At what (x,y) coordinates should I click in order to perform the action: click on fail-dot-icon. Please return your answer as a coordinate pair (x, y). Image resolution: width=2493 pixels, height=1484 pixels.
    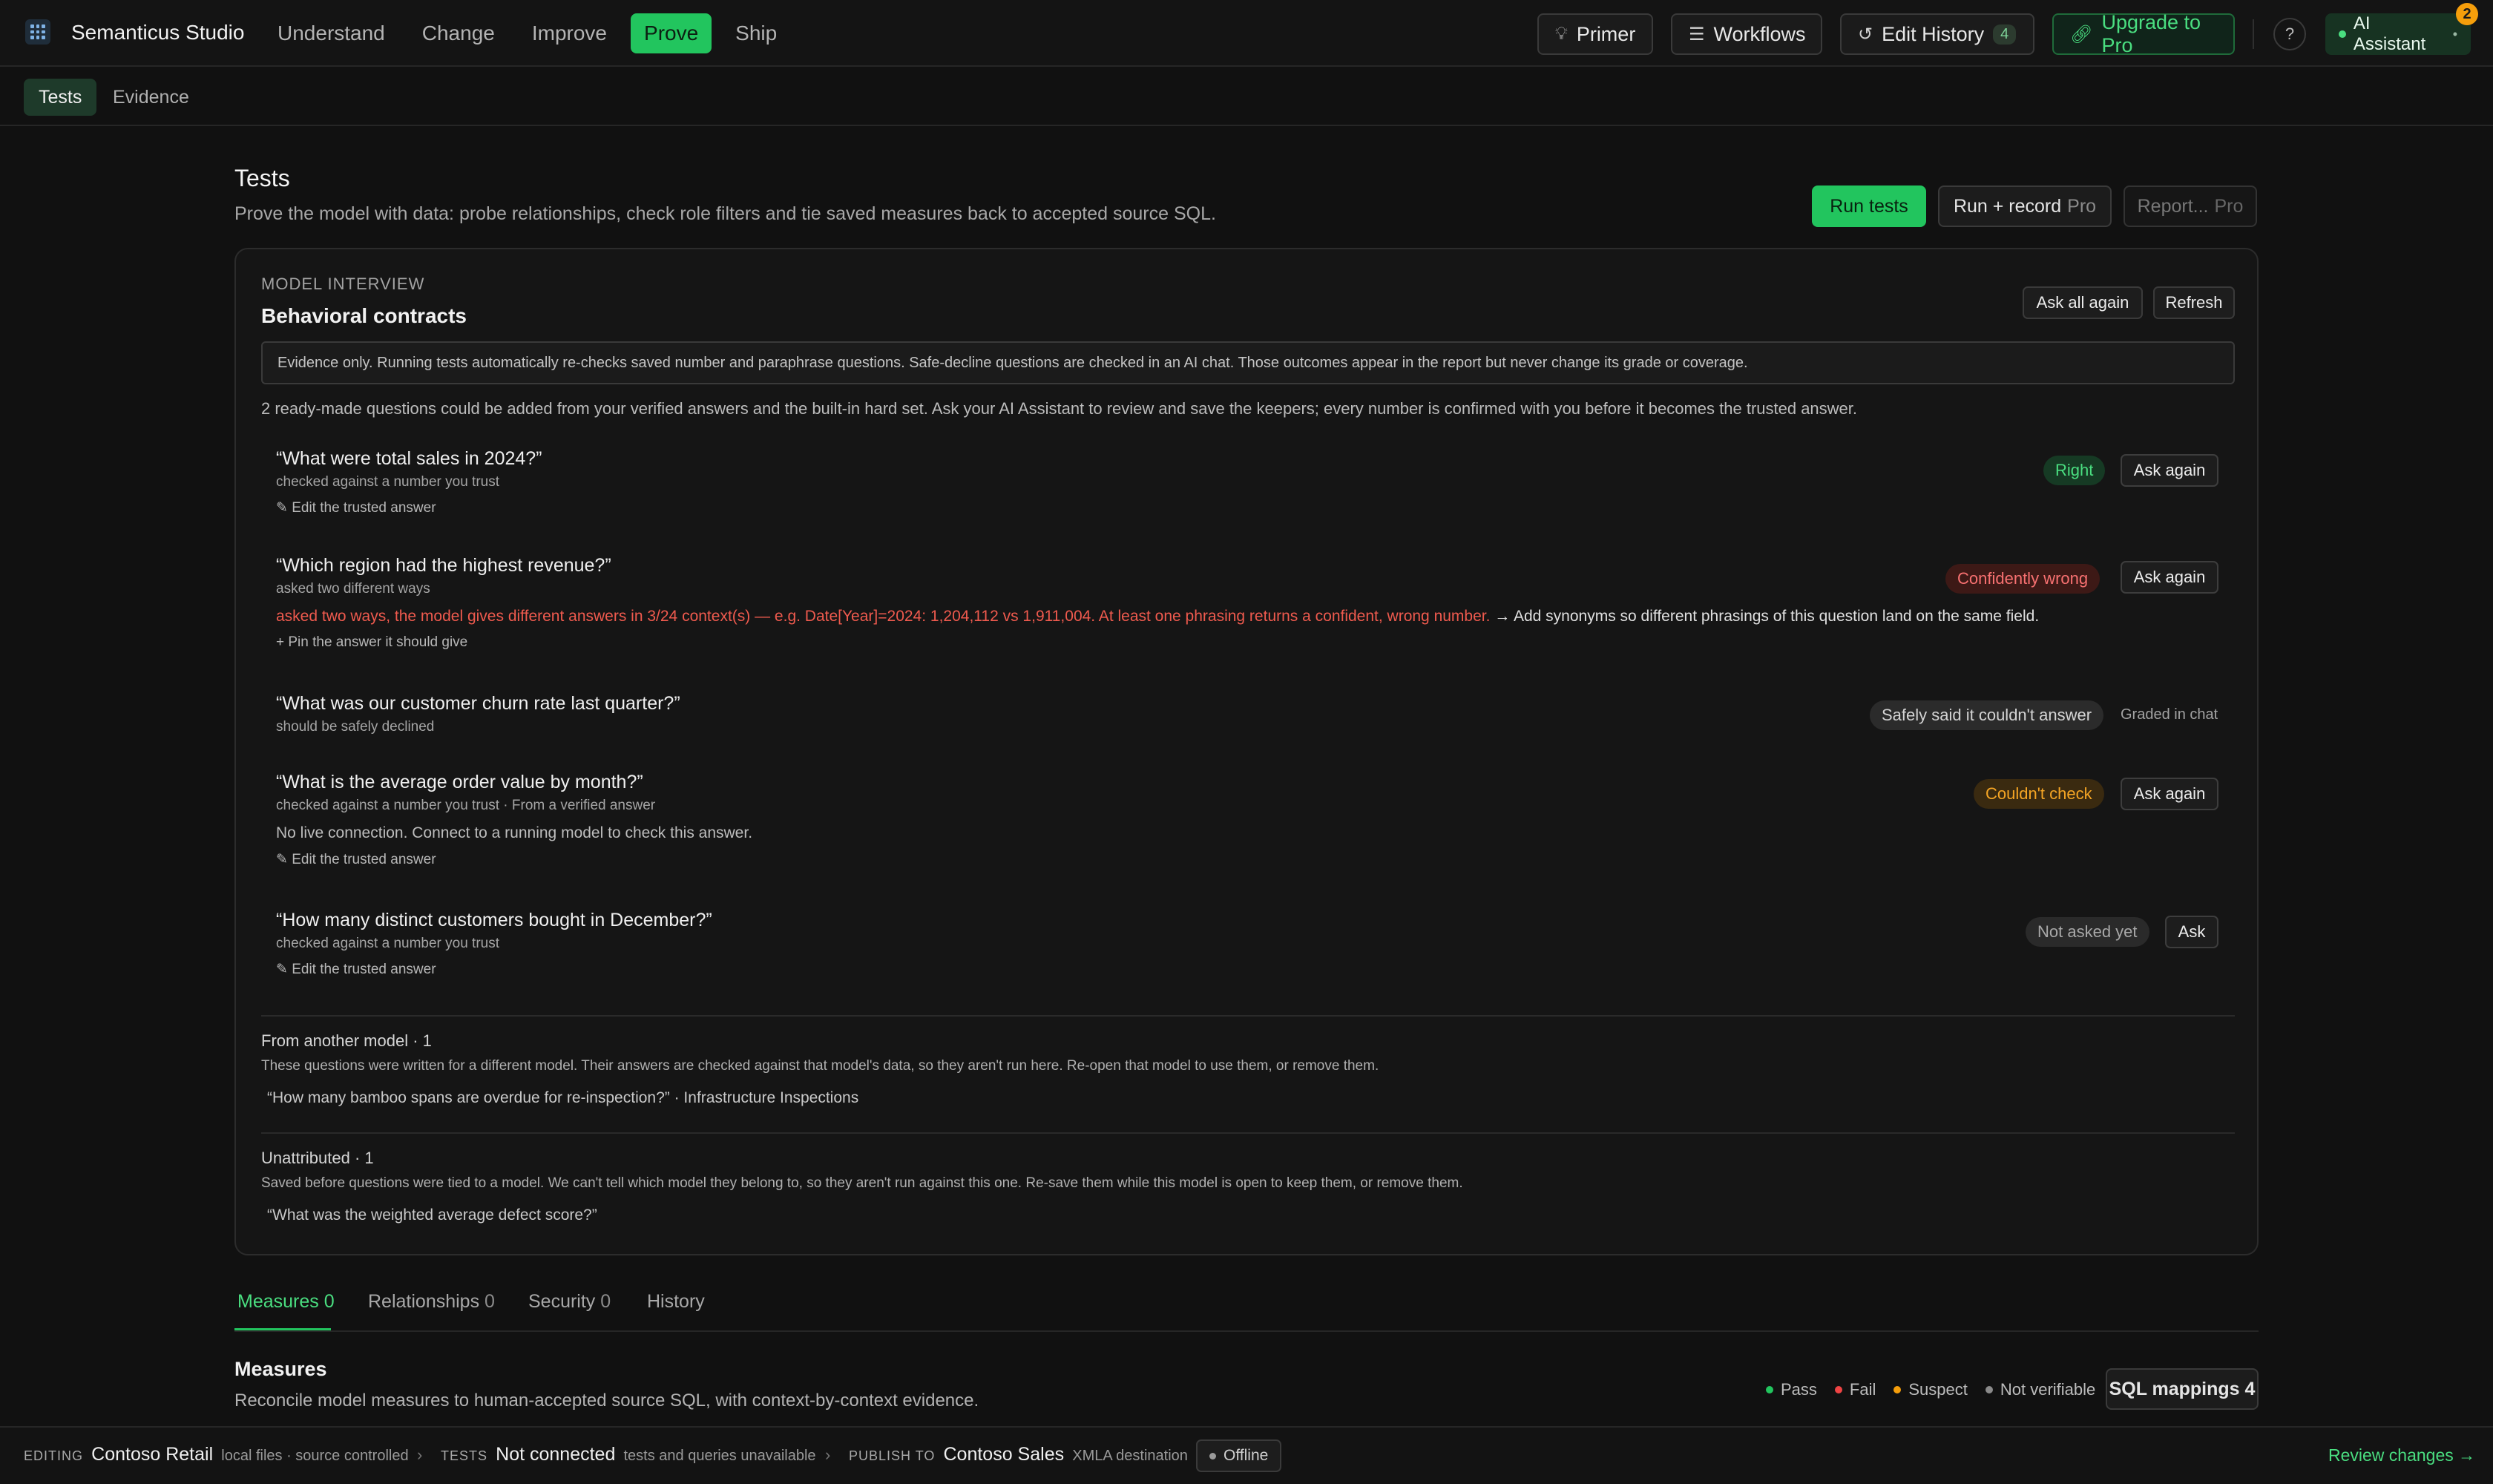
    Looking at the image, I should click on (1838, 1389).